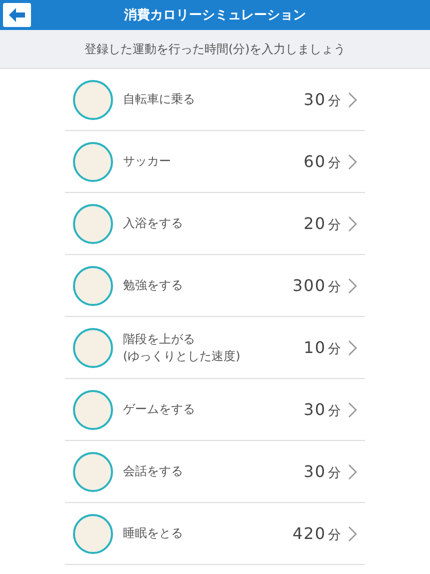 The image size is (430, 574). What do you see at coordinates (153, 471) in the screenshot?
I see `activity-name: 会話をする` at bounding box center [153, 471].